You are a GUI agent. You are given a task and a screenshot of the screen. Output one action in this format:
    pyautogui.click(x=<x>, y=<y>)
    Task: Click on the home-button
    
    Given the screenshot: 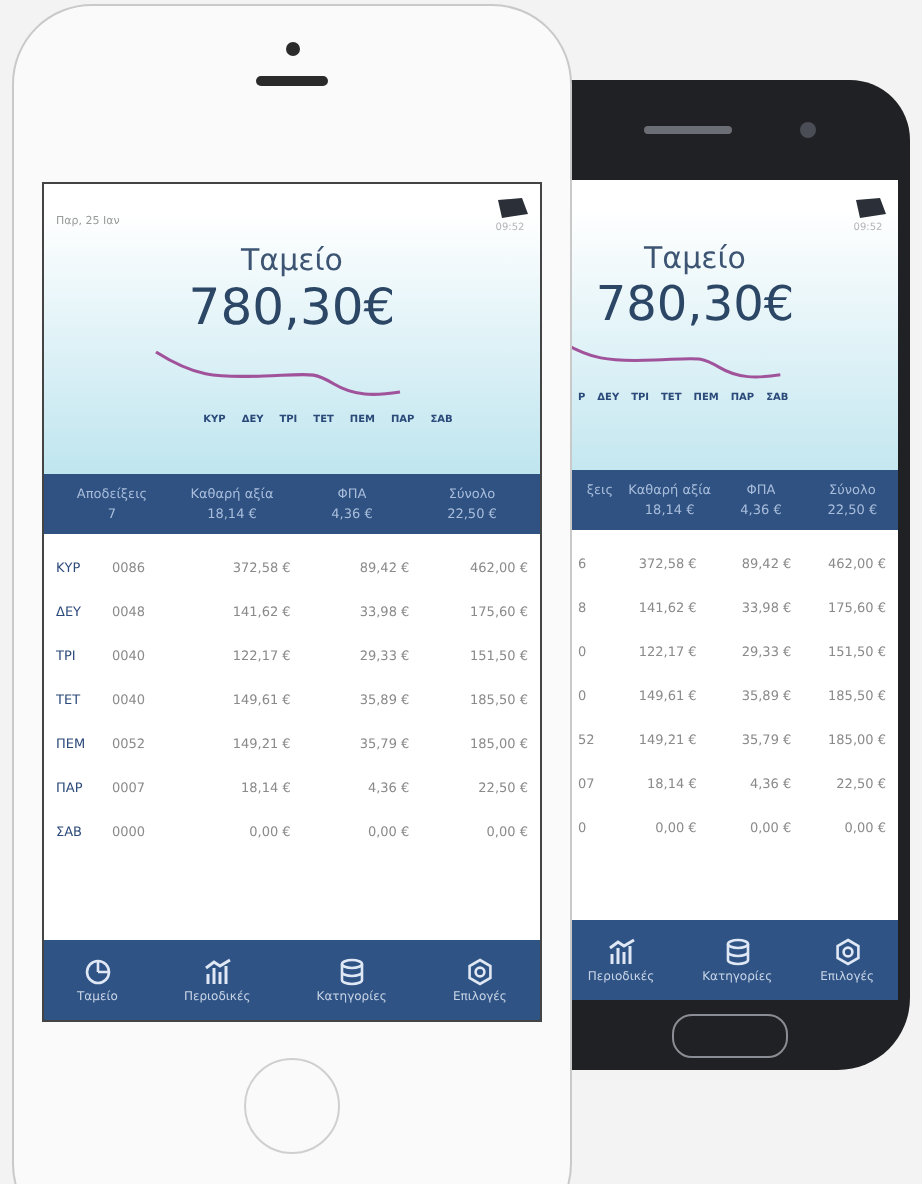 What is the action you would take?
    pyautogui.click(x=729, y=1035)
    